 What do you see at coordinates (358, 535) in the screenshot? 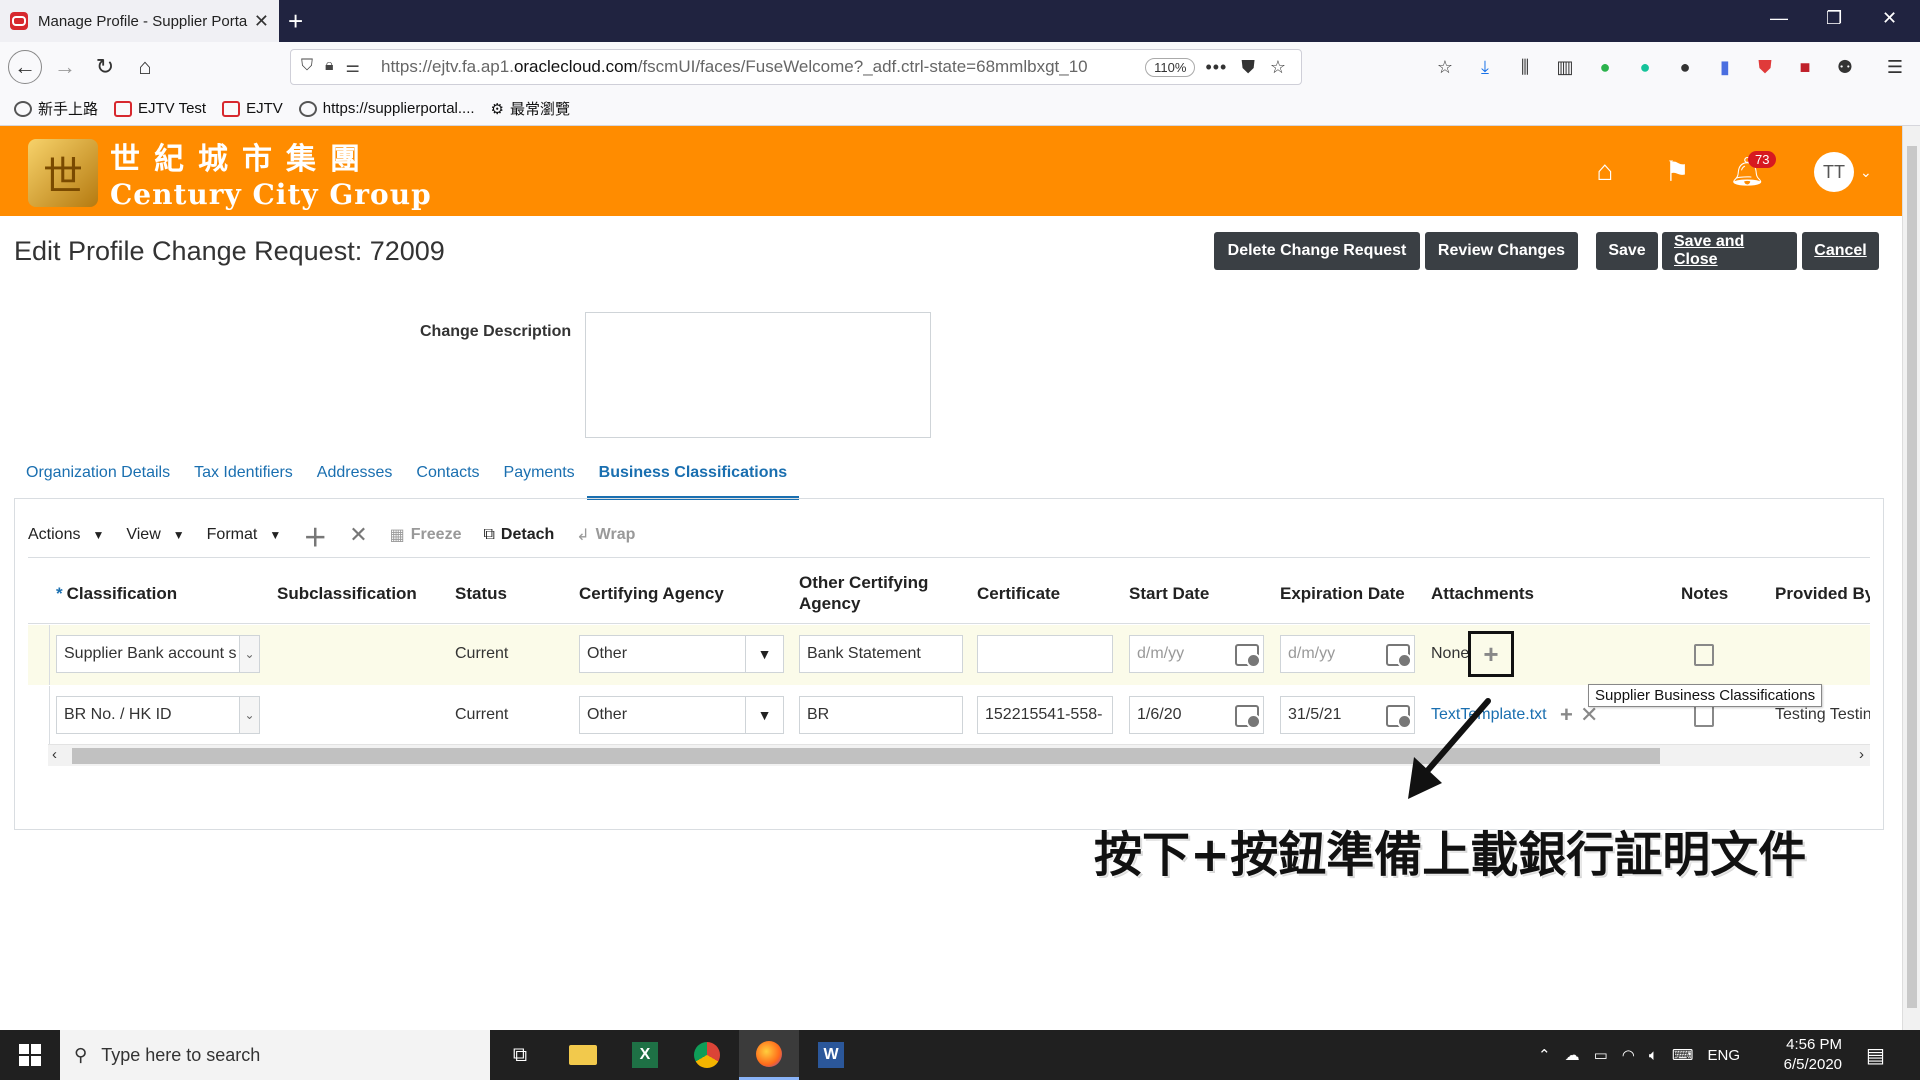
I see `delete-row-icon: ✕` at bounding box center [358, 535].